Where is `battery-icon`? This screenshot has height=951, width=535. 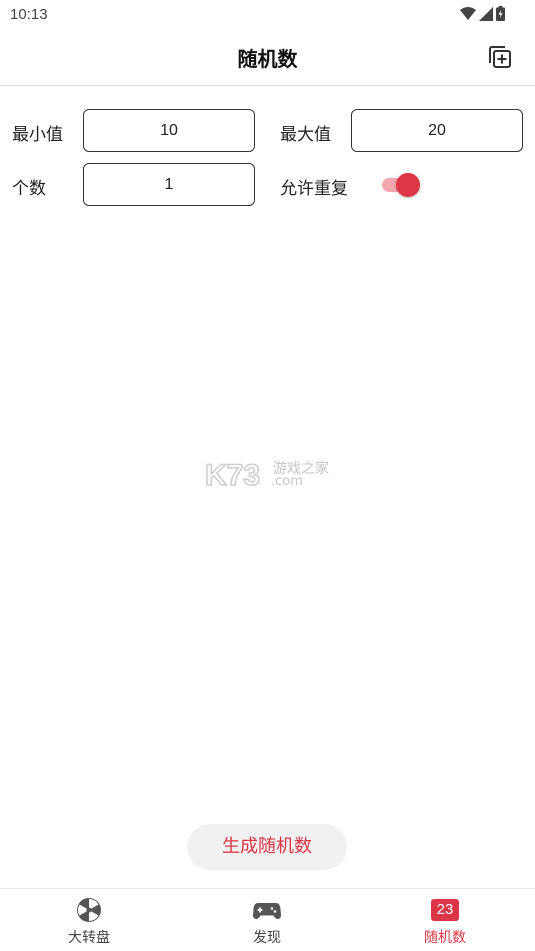
battery-icon is located at coordinates (500, 13).